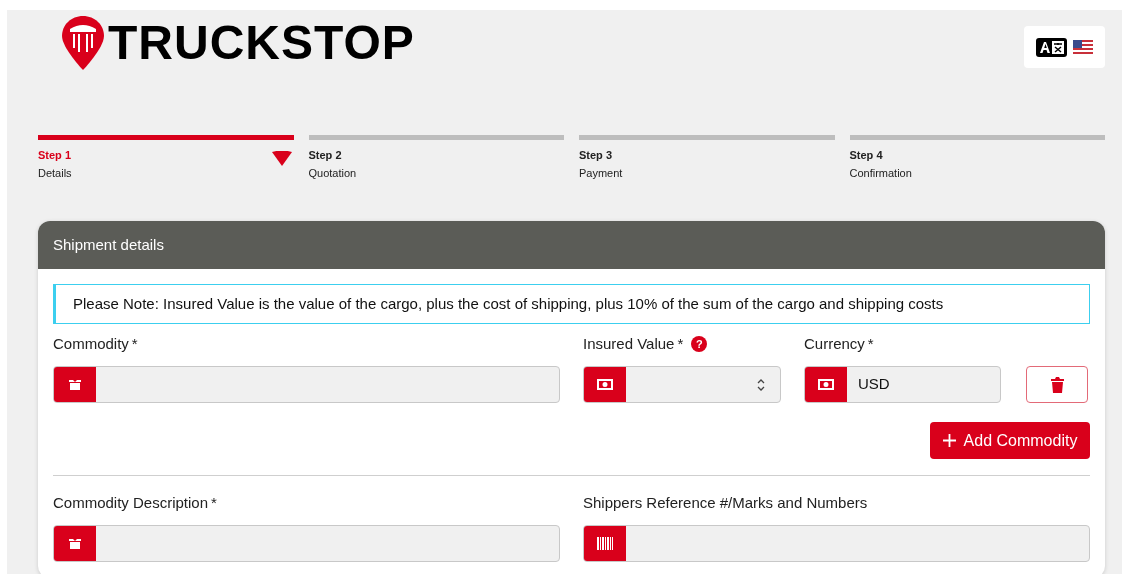  I want to click on panel-title: Shipment details, so click(108, 244).